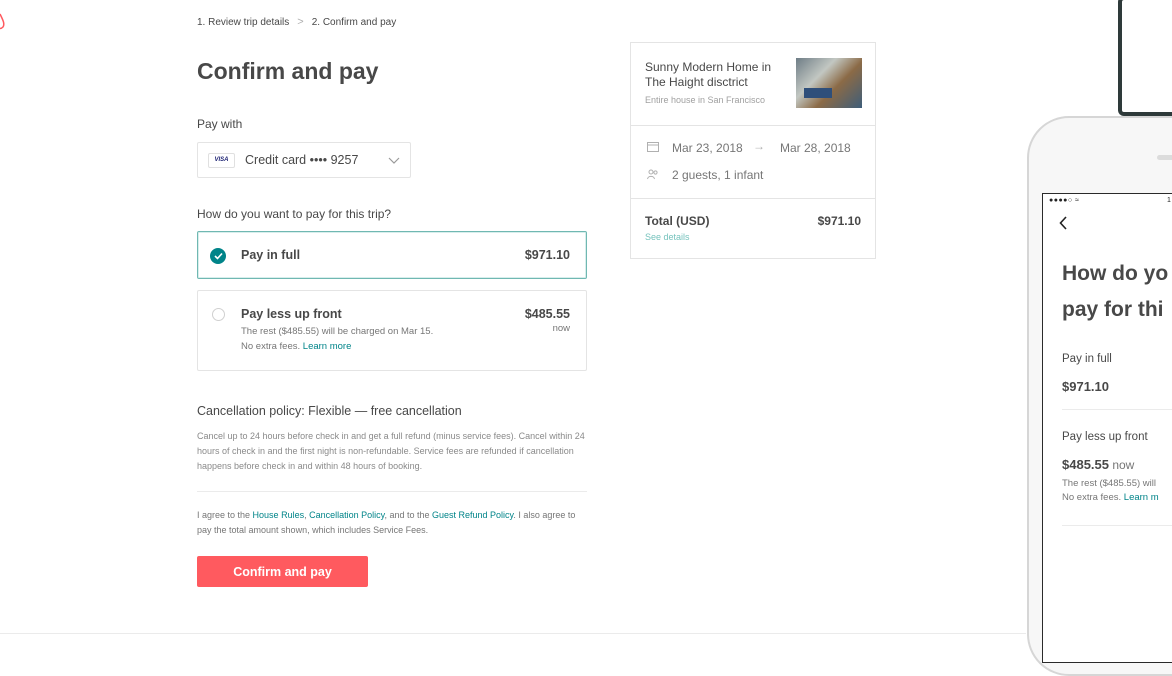  What do you see at coordinates (1164, 157) in the screenshot?
I see `phone-speaker` at bounding box center [1164, 157].